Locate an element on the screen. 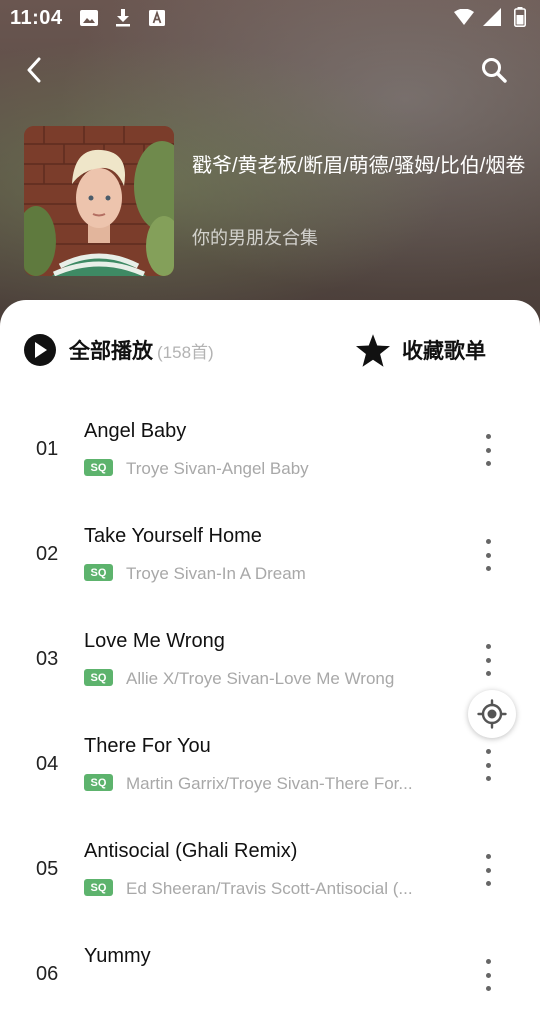 The image size is (540, 1030). song-index: 05 is located at coordinates (47, 869).